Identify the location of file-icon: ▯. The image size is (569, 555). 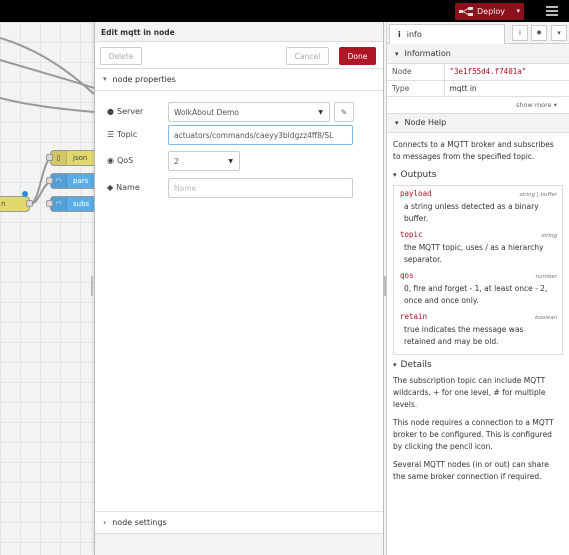
(59, 158).